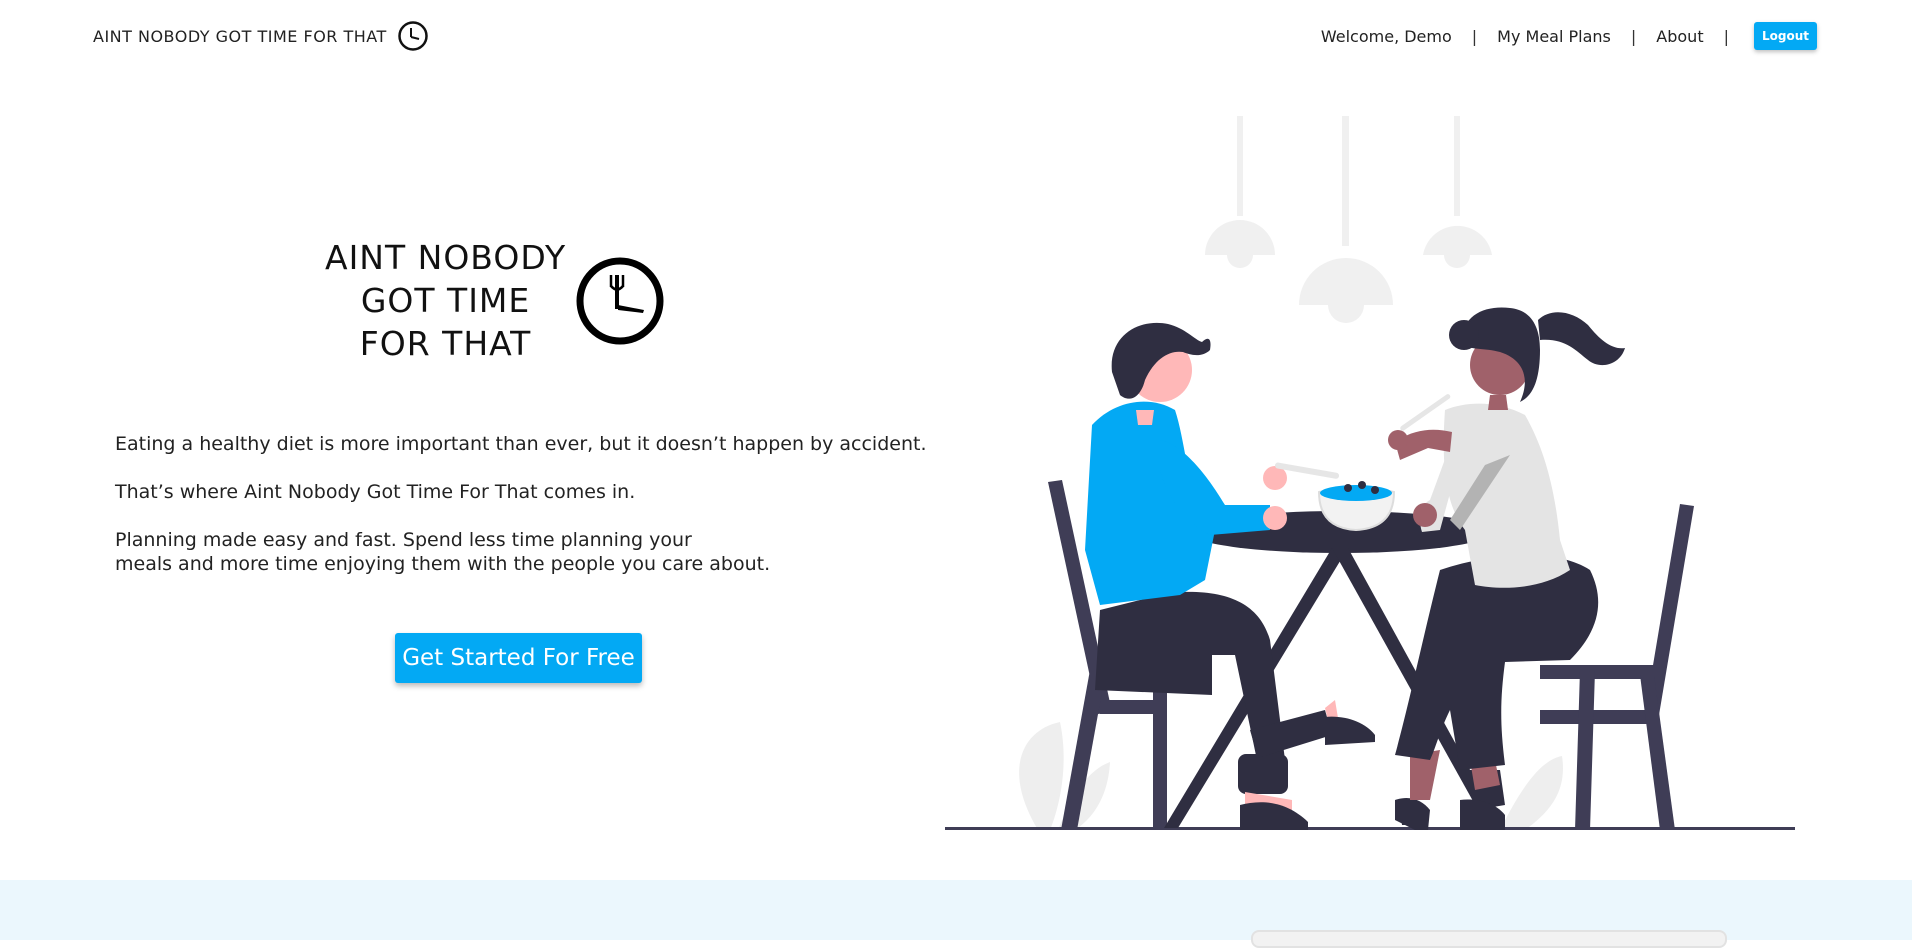 Image resolution: width=1912 pixels, height=948 pixels. What do you see at coordinates (446, 257) in the screenshot?
I see `hero-title-line-1: AINT NOBODY` at bounding box center [446, 257].